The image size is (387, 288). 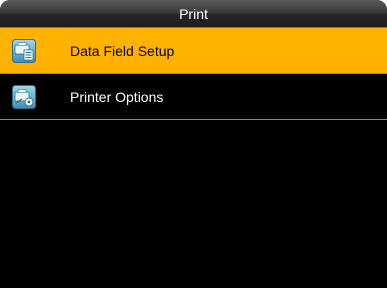 What do you see at coordinates (117, 97) in the screenshot?
I see `menu-item-label: Printer Options` at bounding box center [117, 97].